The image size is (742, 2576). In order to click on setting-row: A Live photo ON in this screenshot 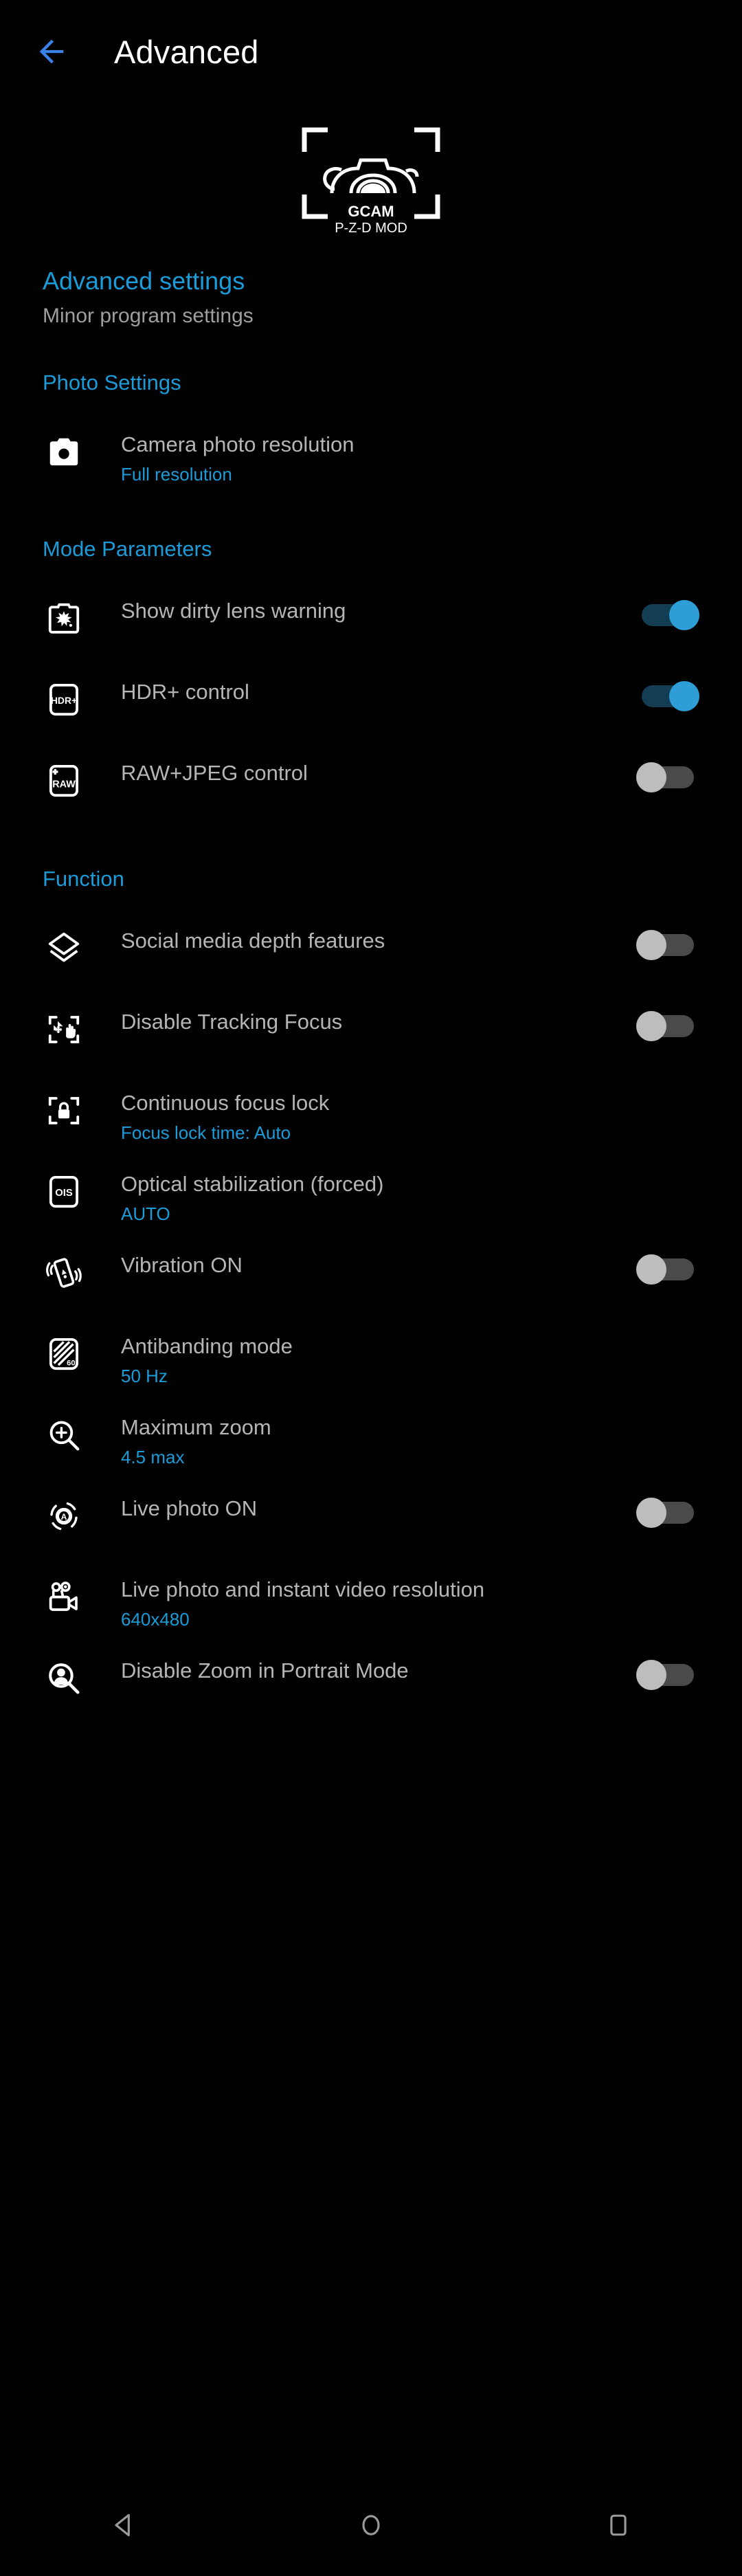, I will do `click(371, 1529)`.